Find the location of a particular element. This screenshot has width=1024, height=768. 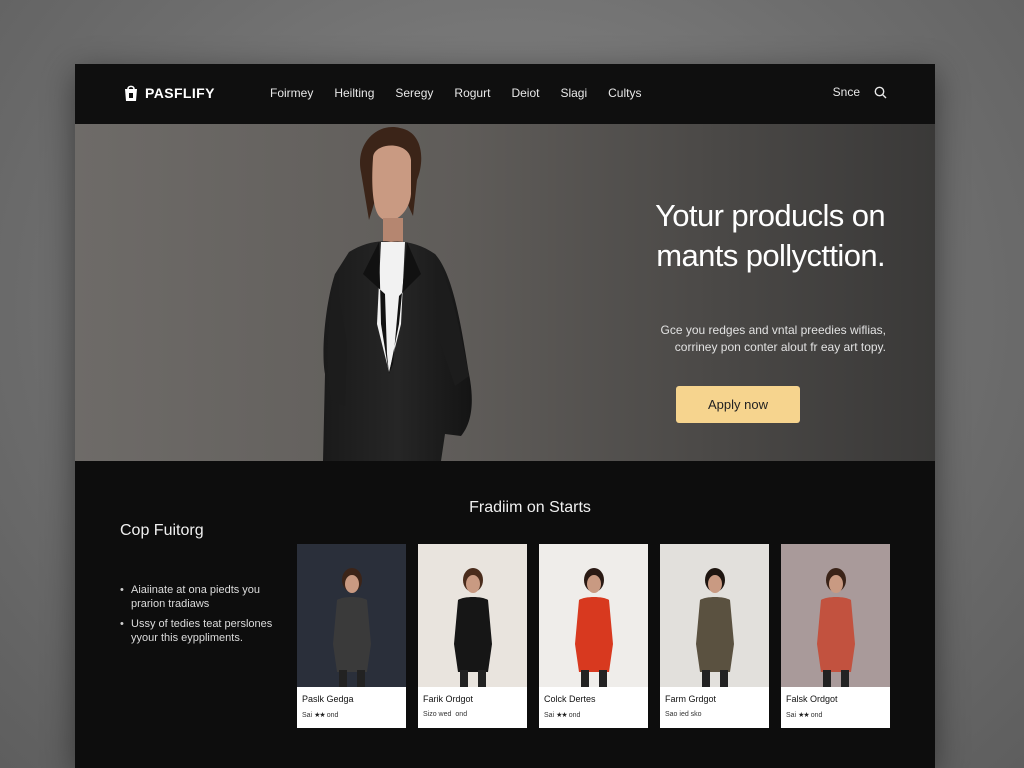

product-rating: Sizo wed ond is located at coordinates (445, 714).